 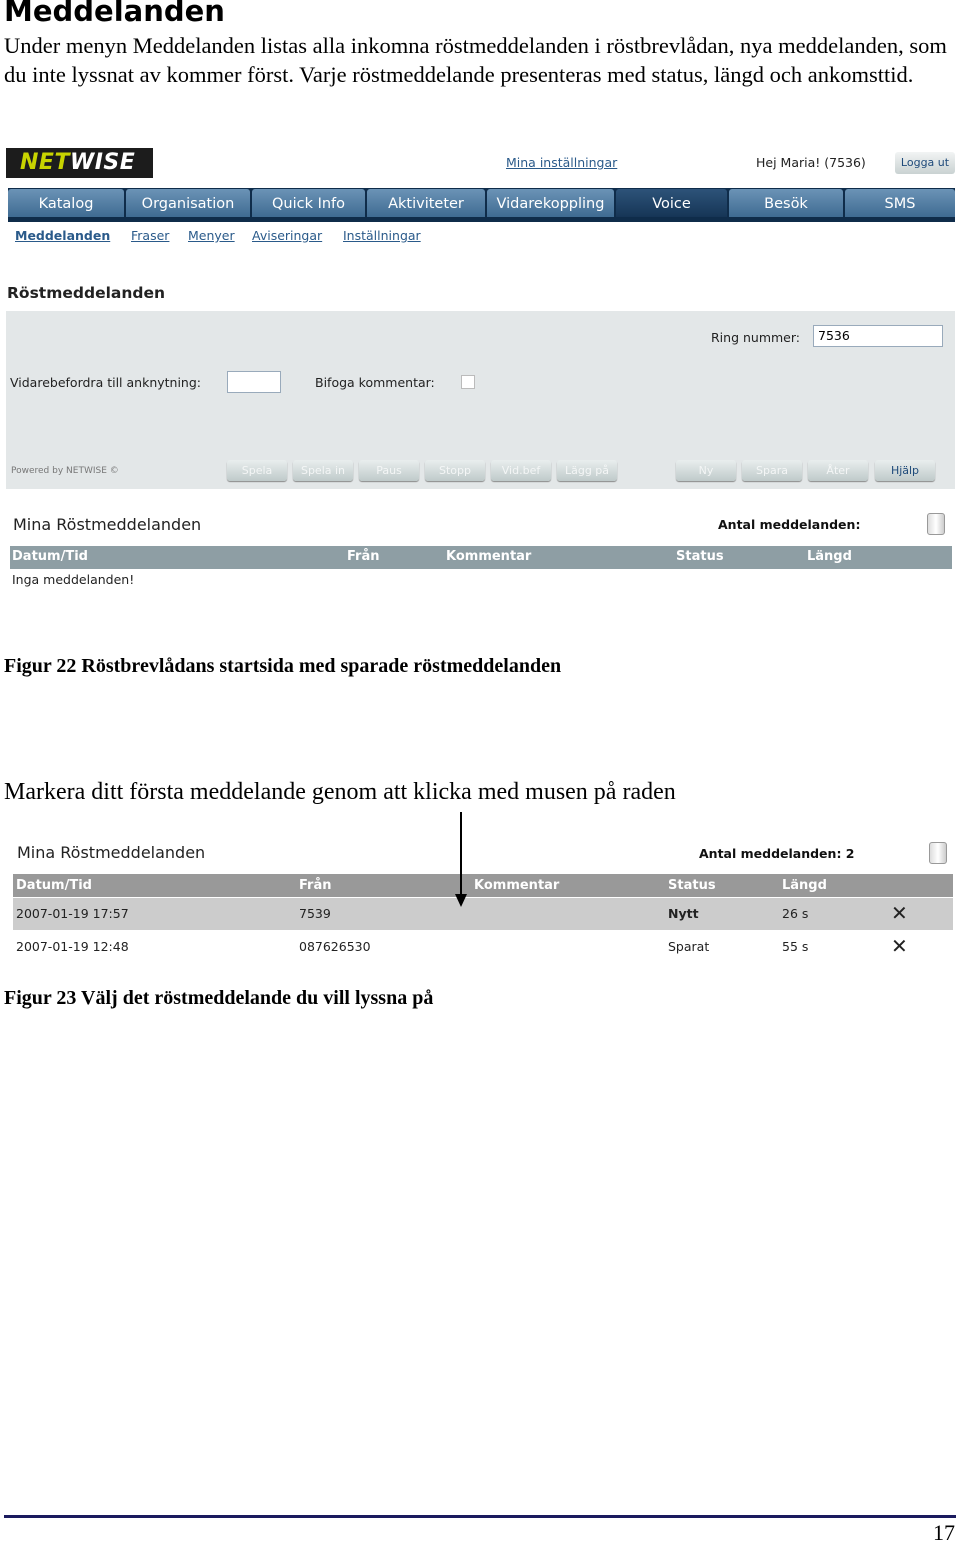 I want to click on play-button: Spela, so click(x=257, y=470).